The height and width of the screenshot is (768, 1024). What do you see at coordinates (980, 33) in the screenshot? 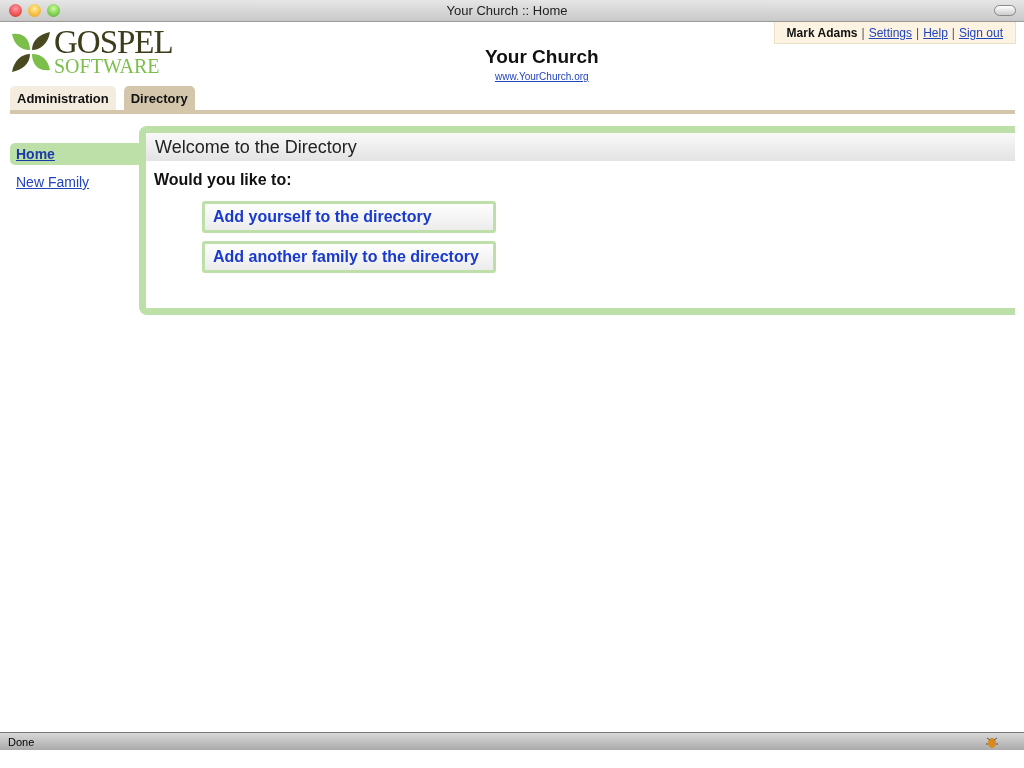
I see `user-link: Sign out` at bounding box center [980, 33].